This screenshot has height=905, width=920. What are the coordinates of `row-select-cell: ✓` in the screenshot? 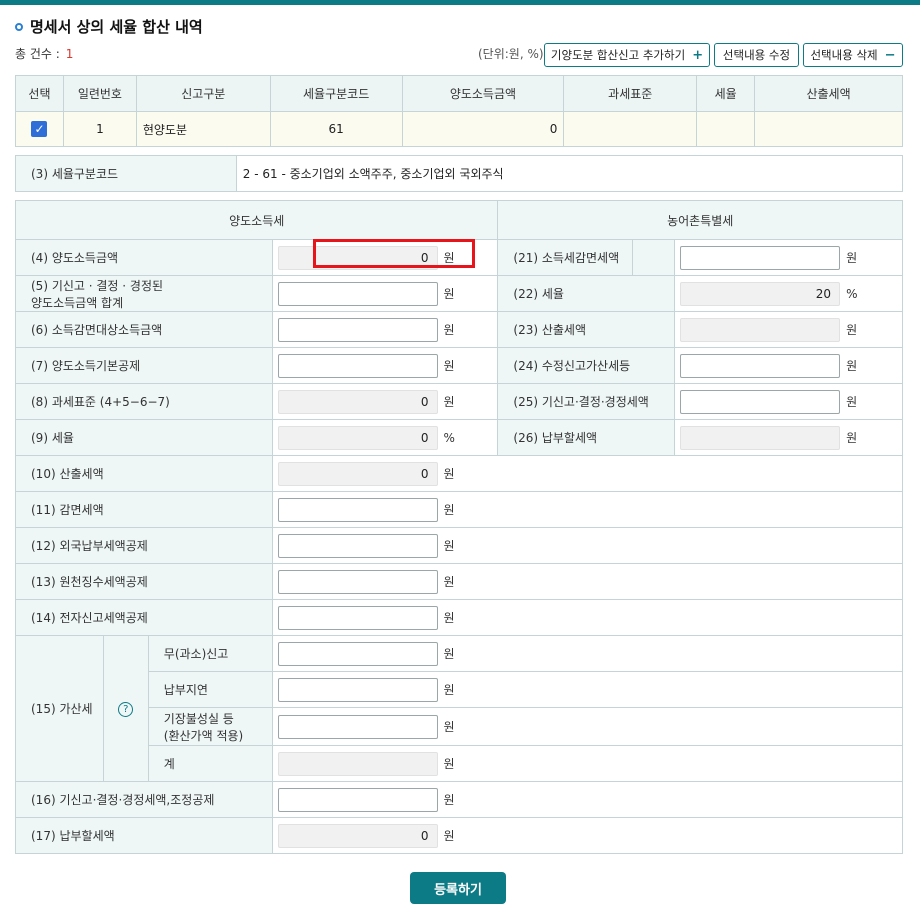 It's located at (39, 129).